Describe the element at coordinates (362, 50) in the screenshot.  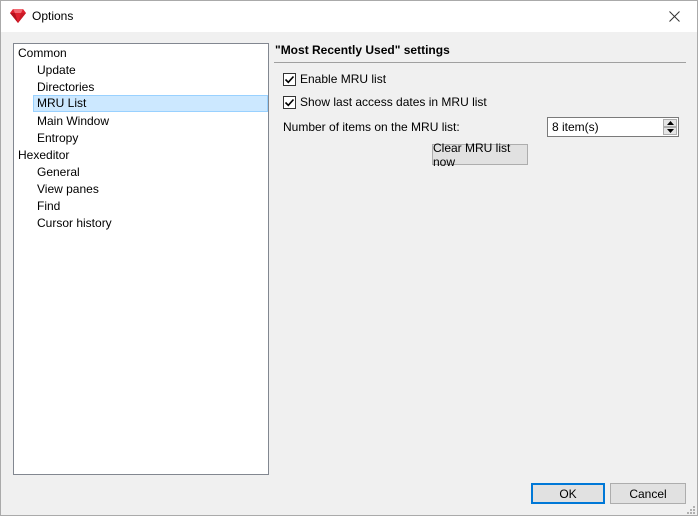
I see `settings-title: "Most Recently Used" settings` at that location.